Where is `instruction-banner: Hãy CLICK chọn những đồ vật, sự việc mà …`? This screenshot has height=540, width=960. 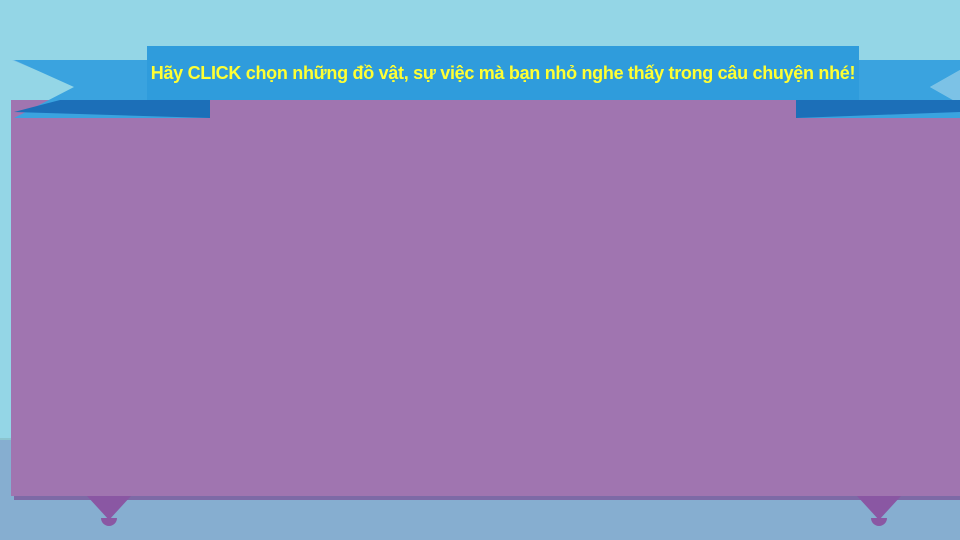 instruction-banner: Hãy CLICK chọn những đồ vật, sự việc mà … is located at coordinates (503, 73).